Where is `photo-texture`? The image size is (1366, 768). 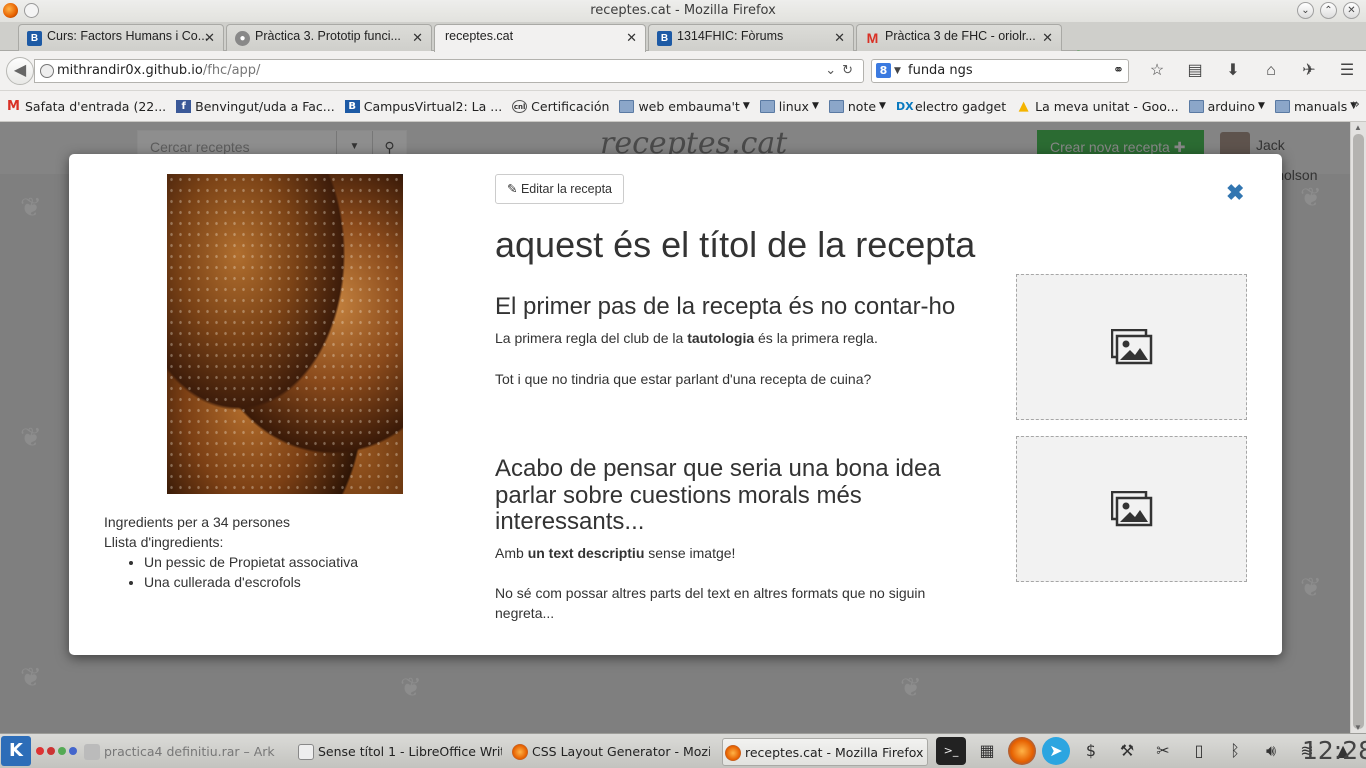 photo-texture is located at coordinates (285, 334).